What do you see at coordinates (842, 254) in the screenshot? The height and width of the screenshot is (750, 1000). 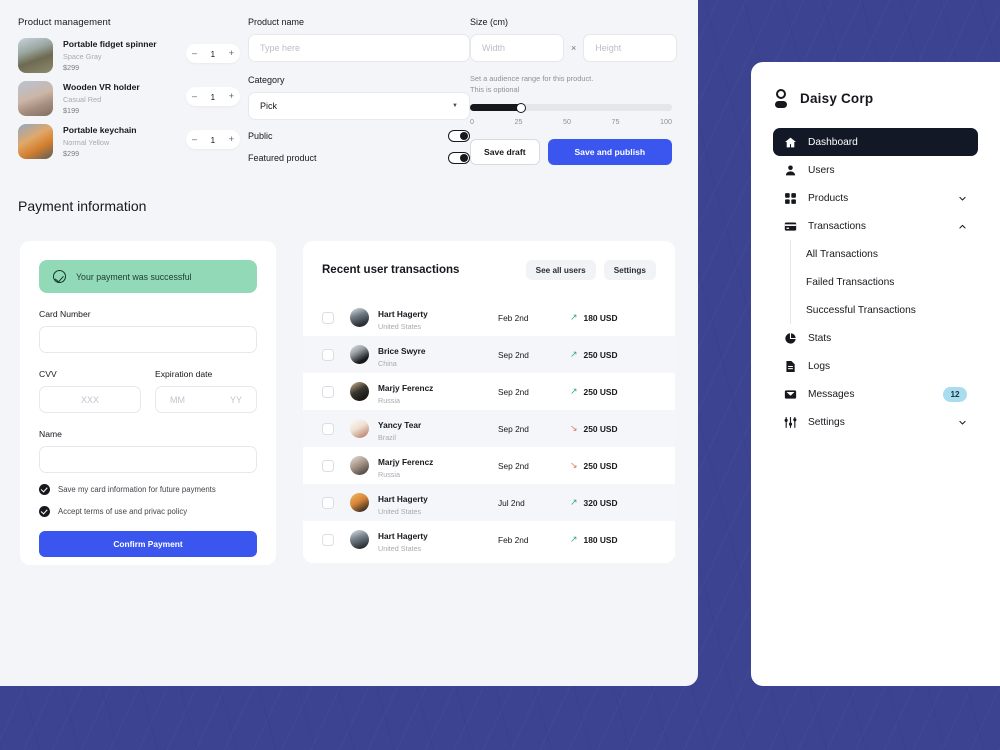 I see `sidebar-subitem-label: All Transactions` at bounding box center [842, 254].